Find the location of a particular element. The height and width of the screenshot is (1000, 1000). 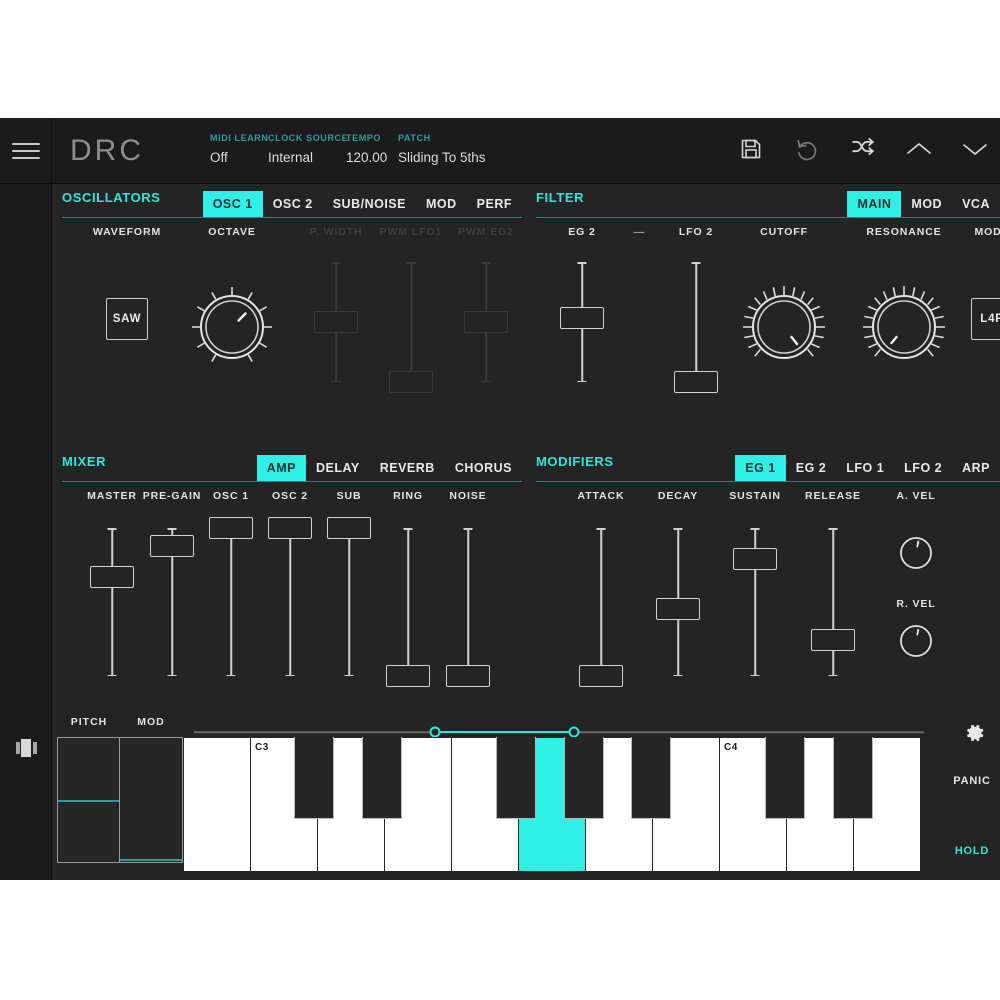

panels-view-button is located at coordinates (26, 748).